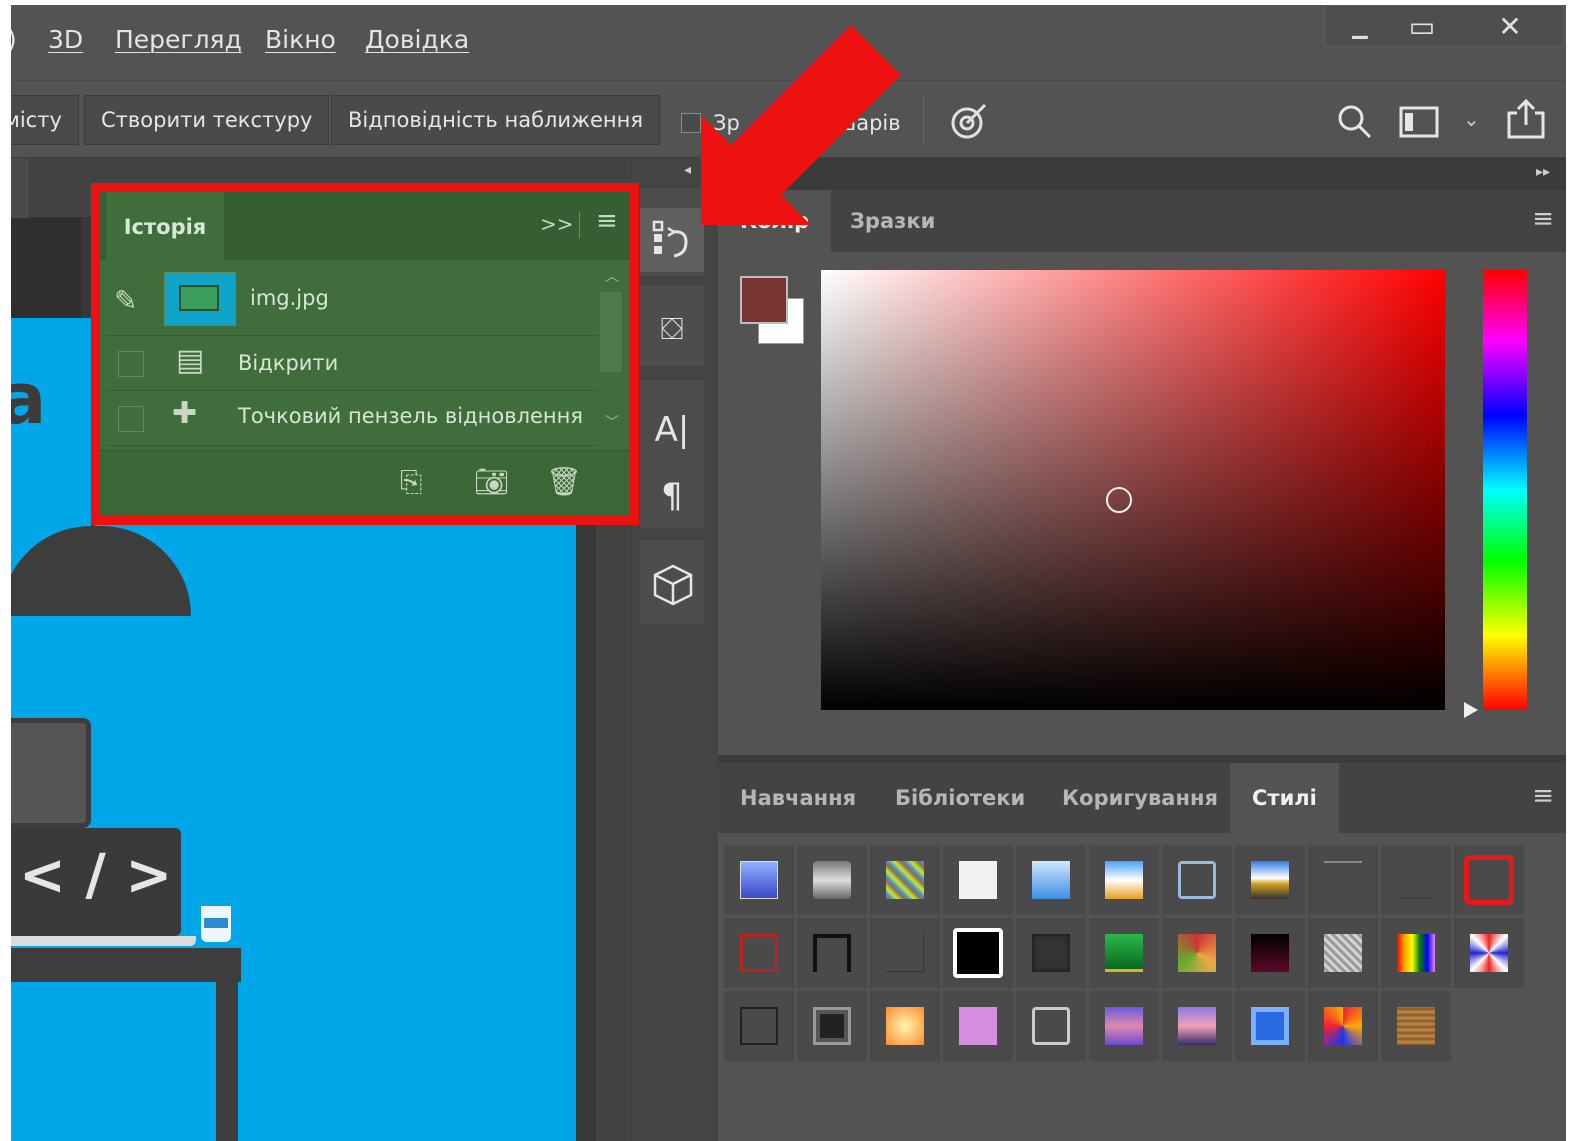 The height and width of the screenshot is (1141, 1580). I want to click on 3d-cube-icon, so click(673, 585).